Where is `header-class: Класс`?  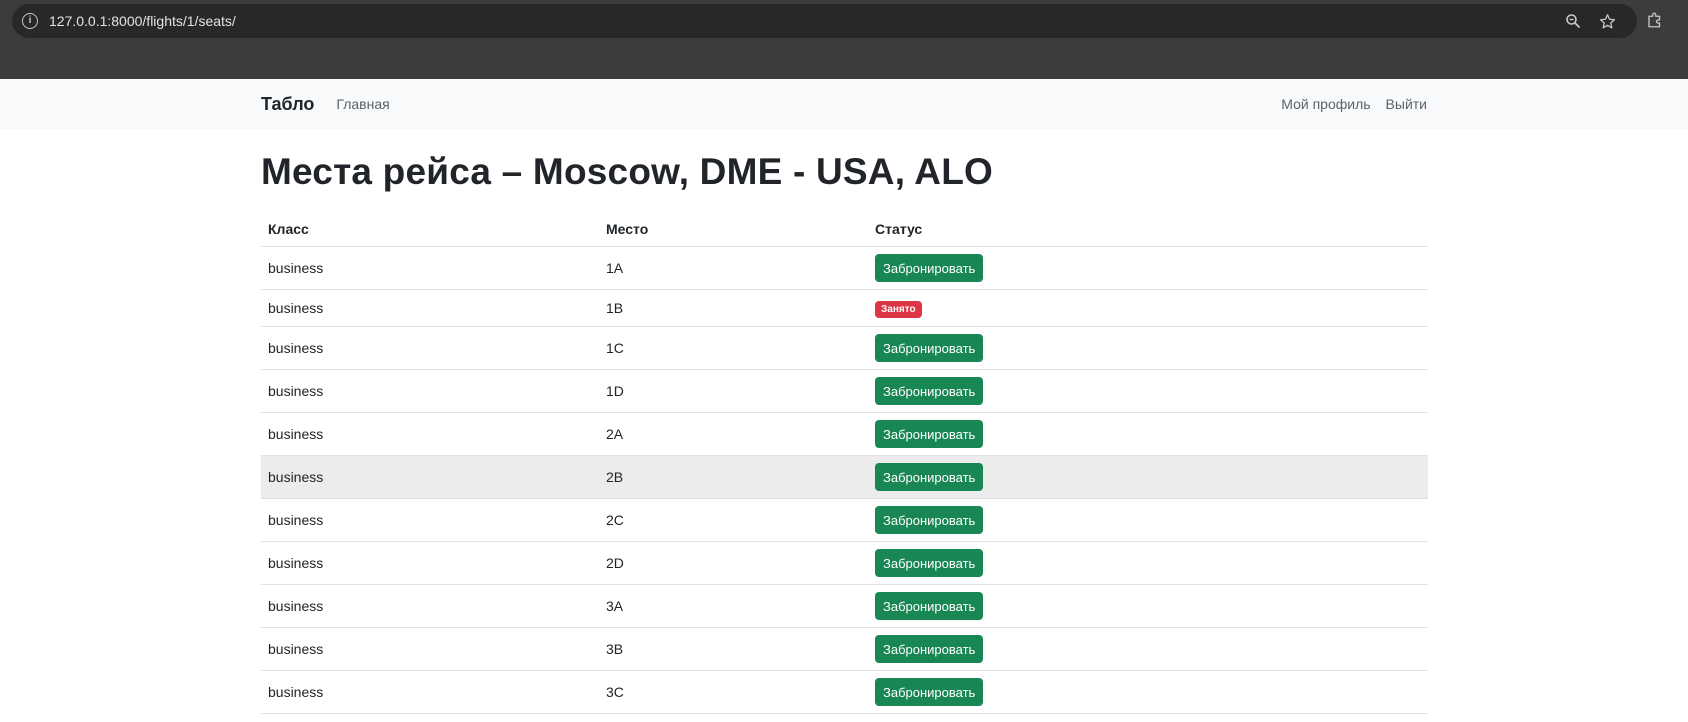
header-class: Класс is located at coordinates (430, 229).